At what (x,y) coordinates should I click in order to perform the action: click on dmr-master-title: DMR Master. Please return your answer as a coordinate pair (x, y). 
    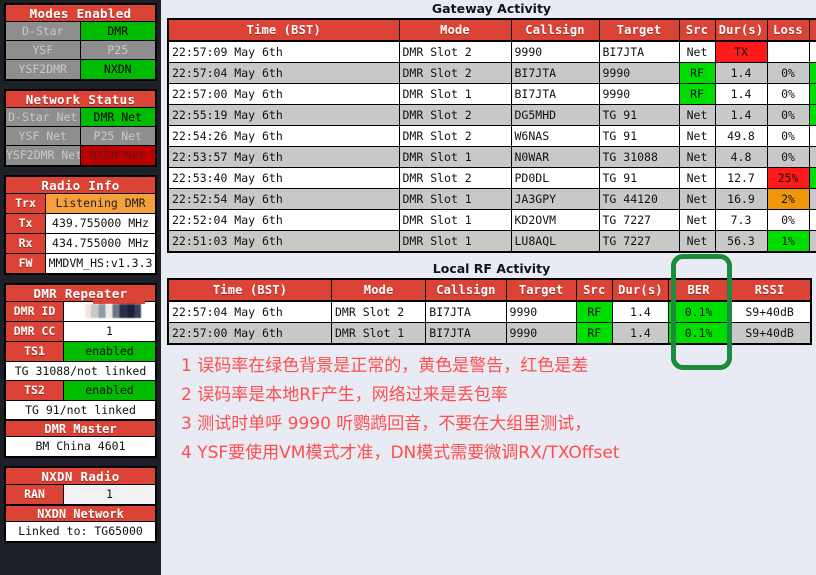
    Looking at the image, I should click on (80, 428).